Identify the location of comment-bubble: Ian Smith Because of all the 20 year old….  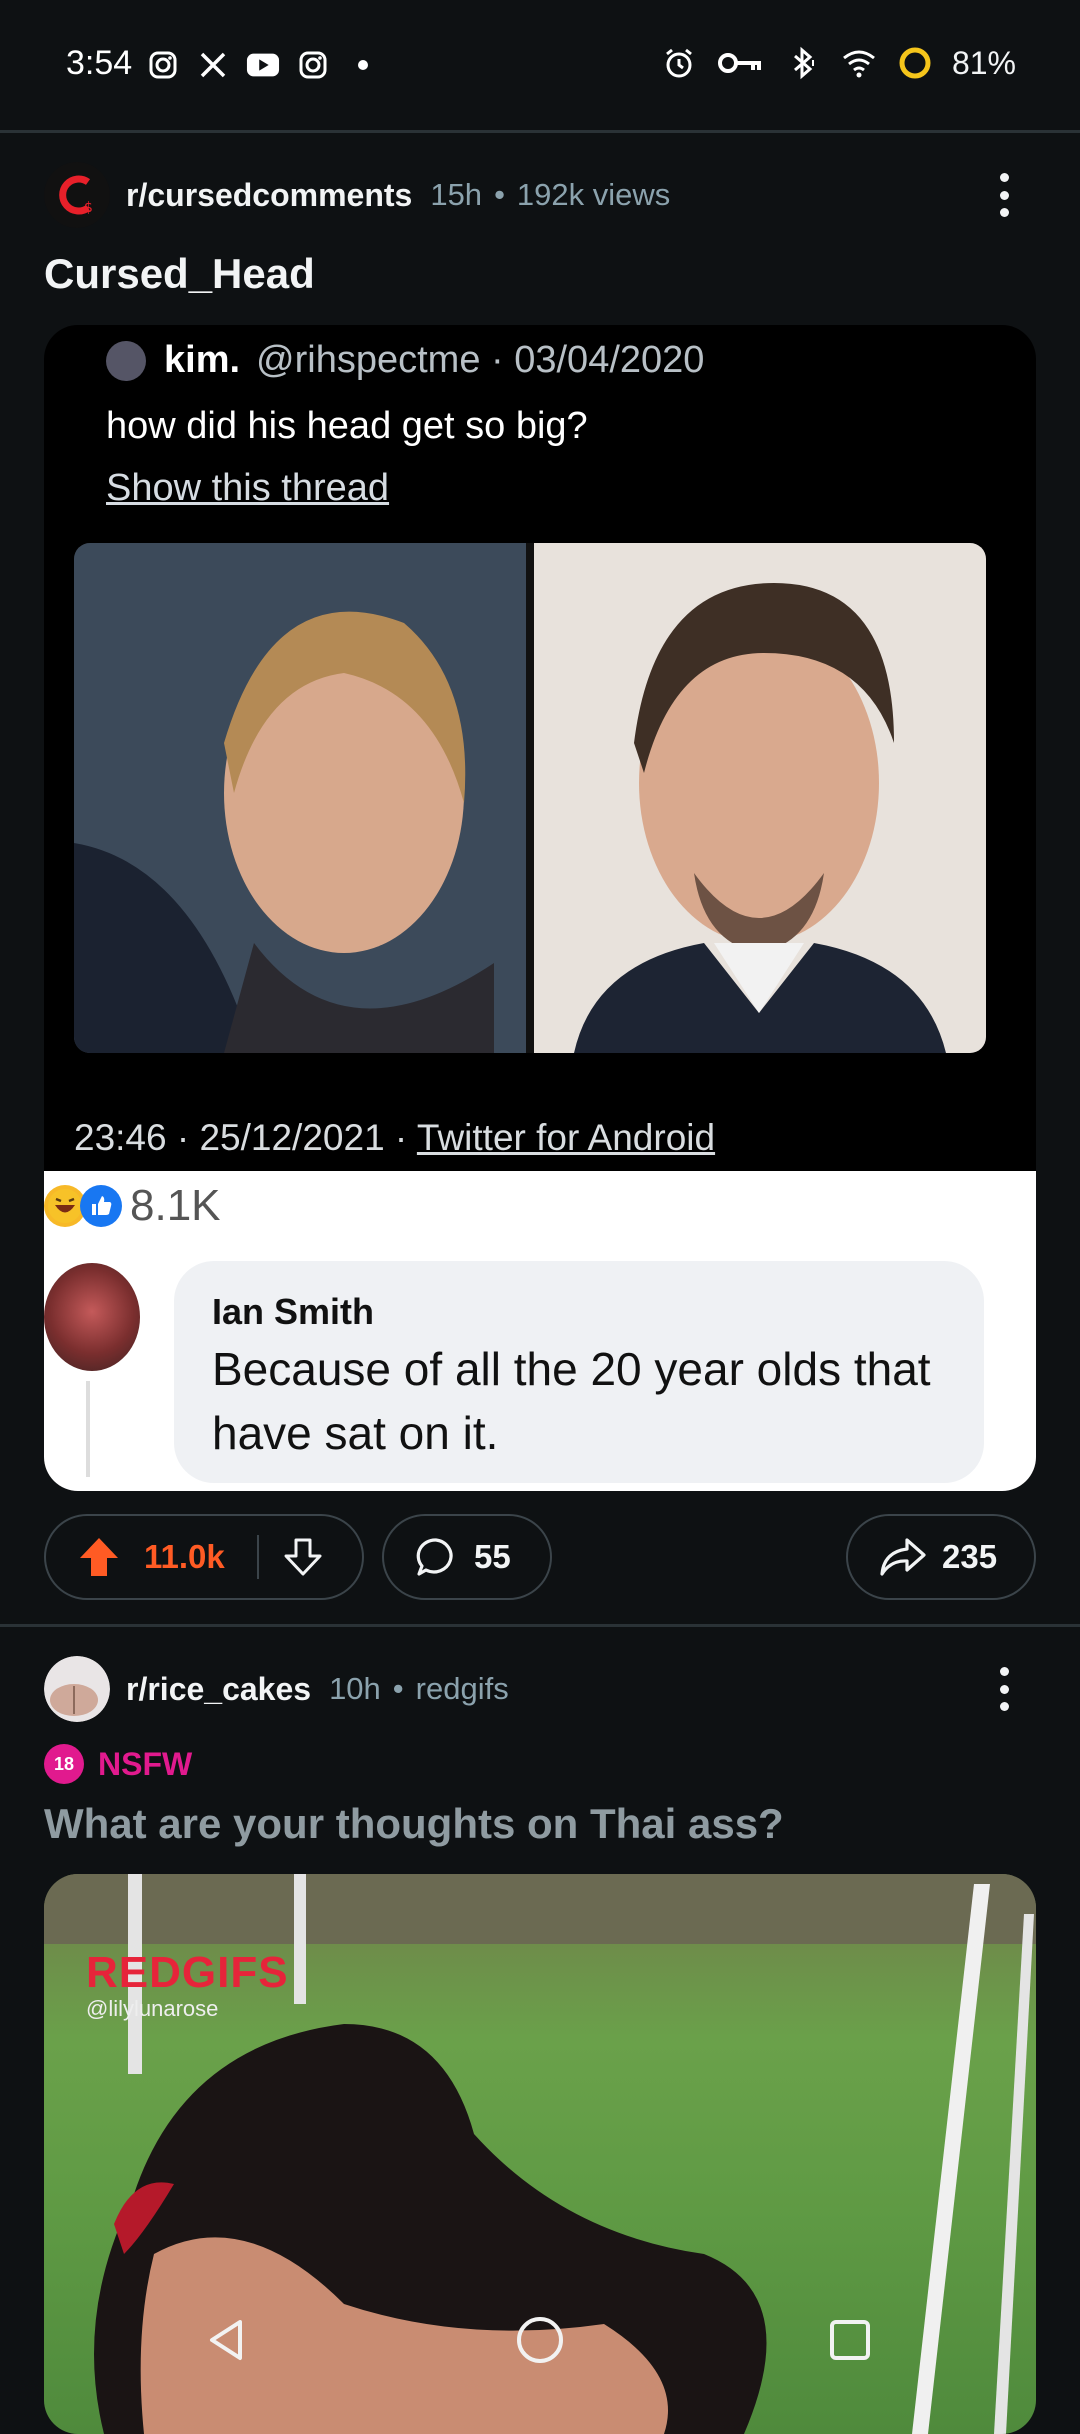
(579, 1372).